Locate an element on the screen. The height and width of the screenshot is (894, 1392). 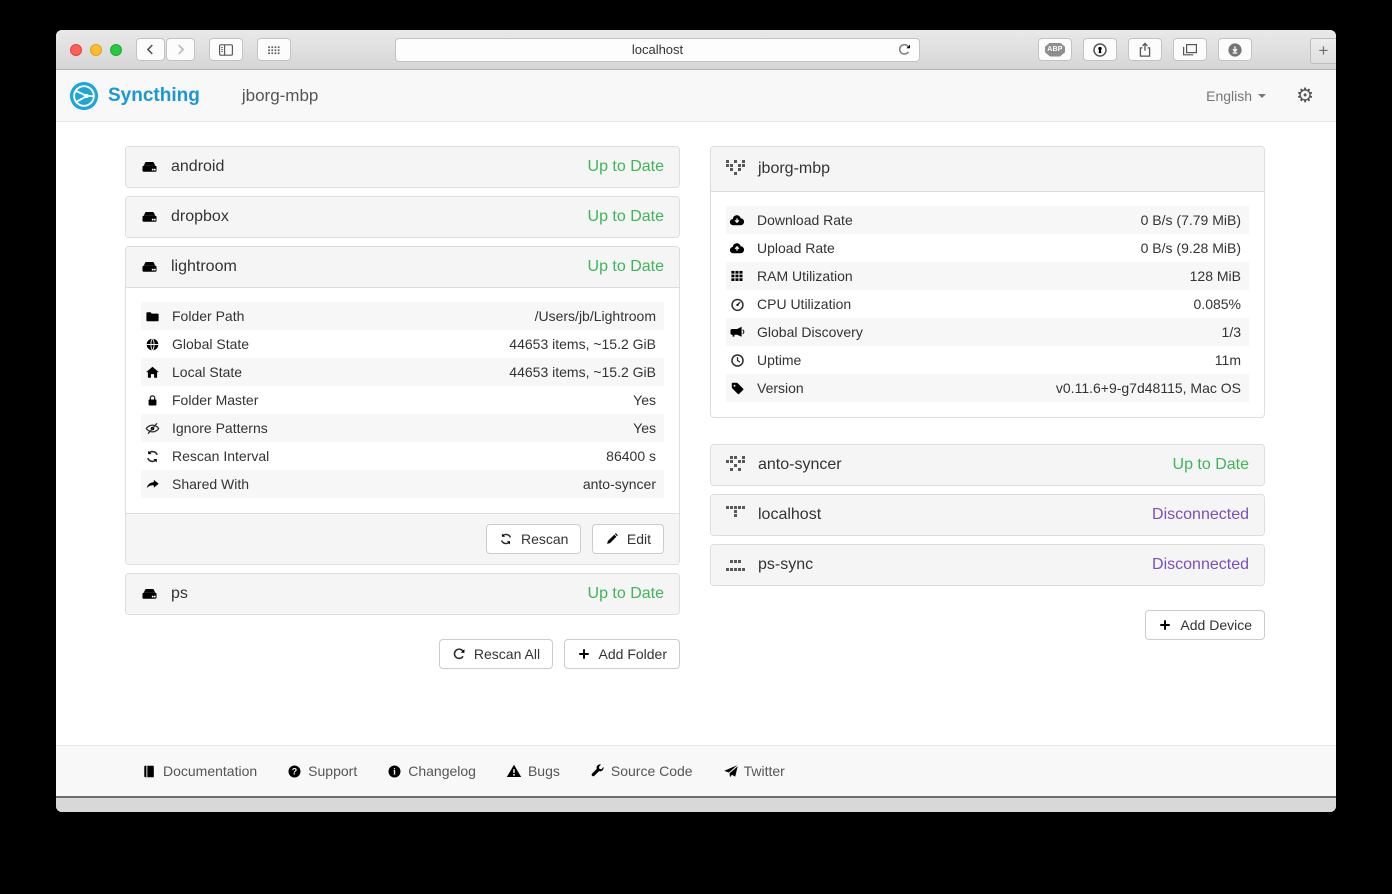
detail-label: Version is located at coordinates (780, 388).